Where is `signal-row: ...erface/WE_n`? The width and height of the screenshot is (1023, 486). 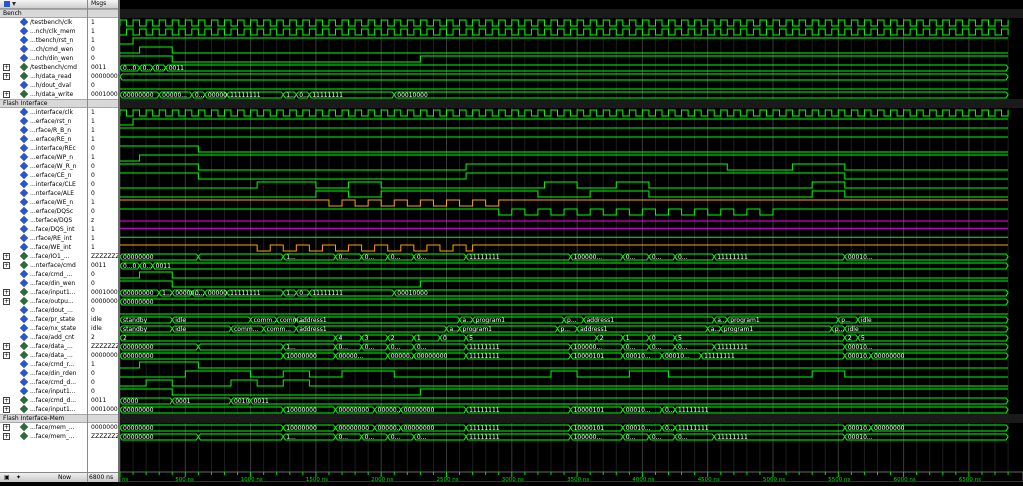
signal-row: ...erface/WE_n is located at coordinates (43, 202).